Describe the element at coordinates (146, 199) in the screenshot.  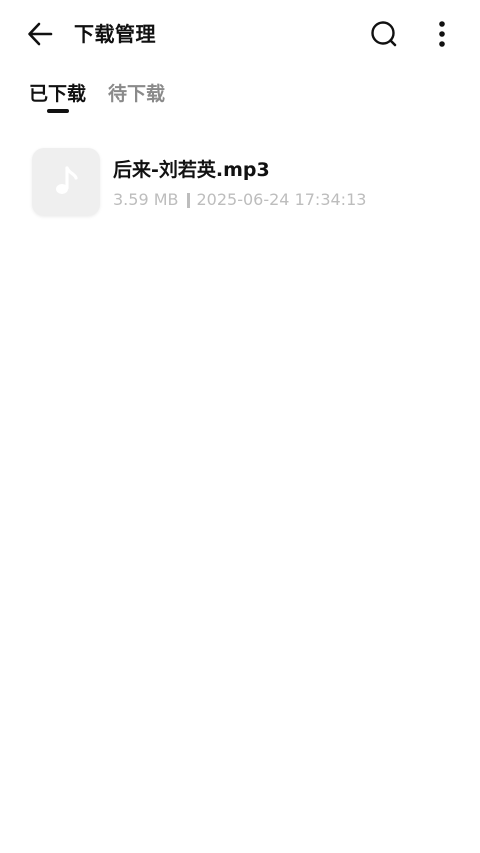
I see `file-size: 3.59 MB` at that location.